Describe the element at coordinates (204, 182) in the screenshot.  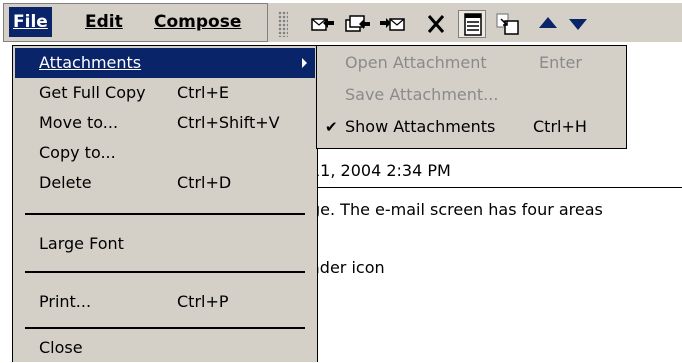
I see `menu-item-shortcut: Ctrl+D` at that location.